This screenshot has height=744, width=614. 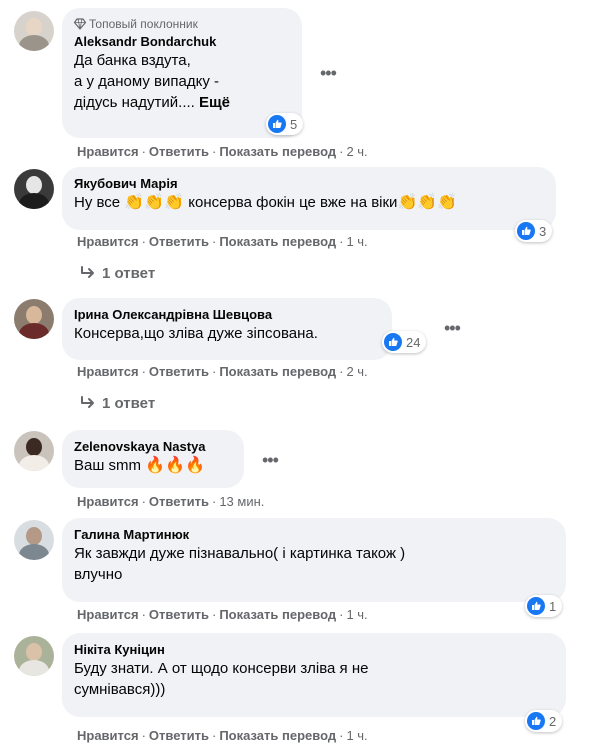 I want to click on comment-text-part: Ваш smm, so click(x=110, y=465).